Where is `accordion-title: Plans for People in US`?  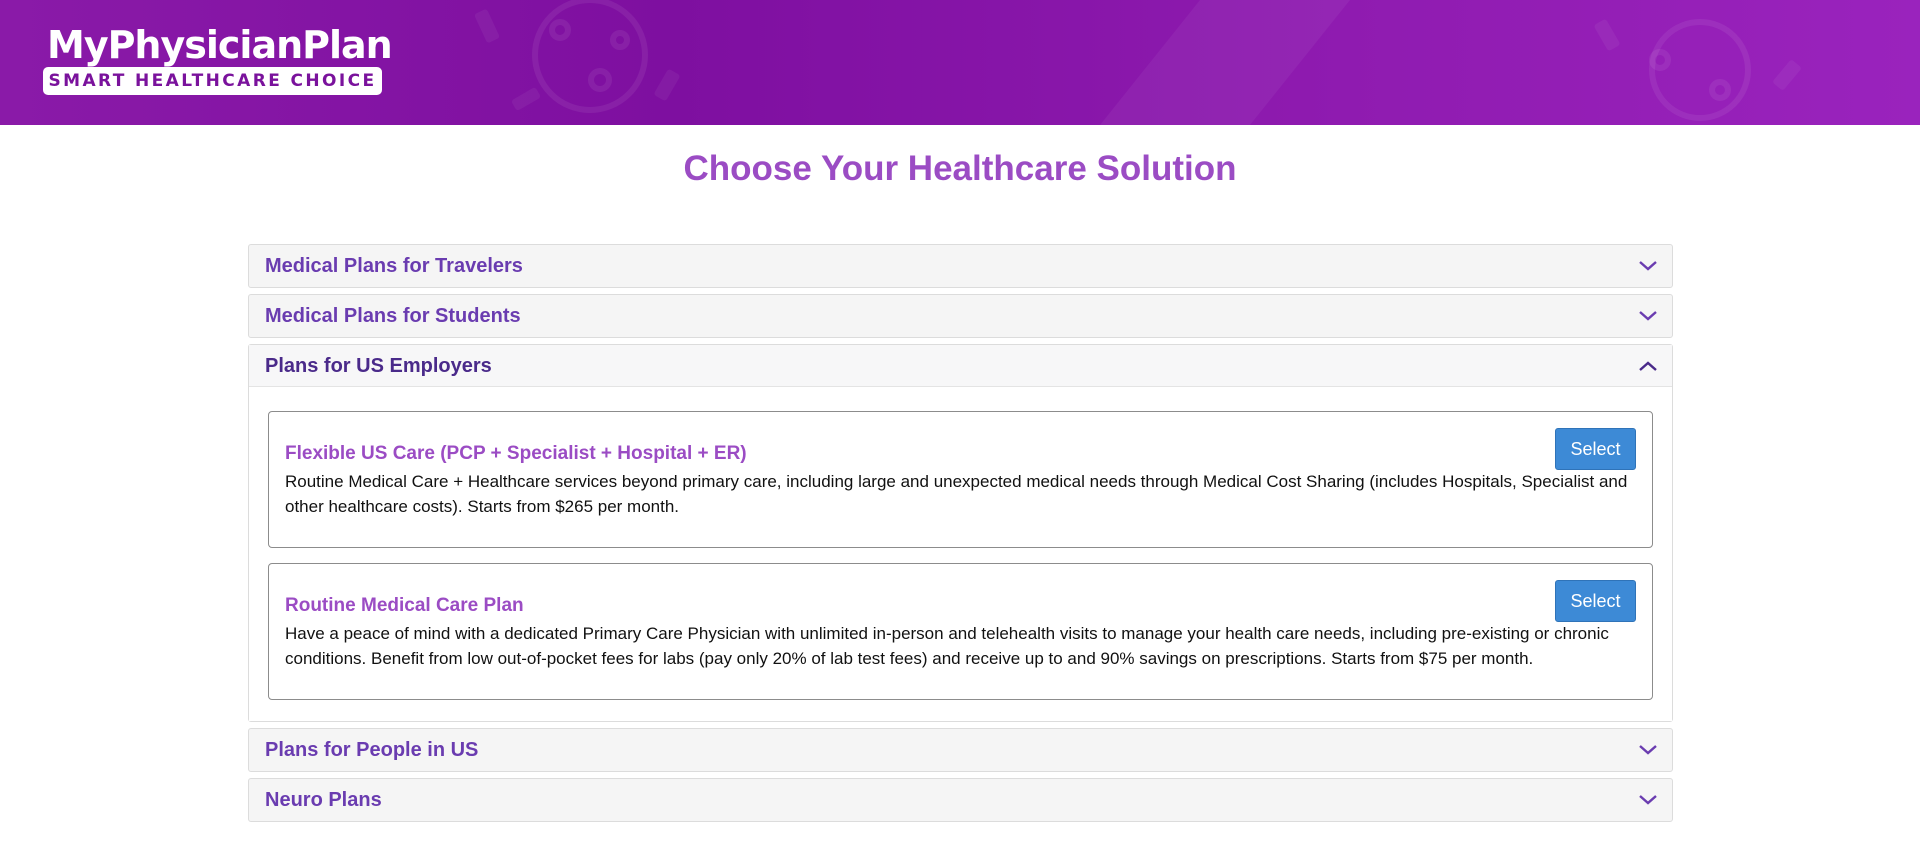
accordion-title: Plans for People in US is located at coordinates (372, 750).